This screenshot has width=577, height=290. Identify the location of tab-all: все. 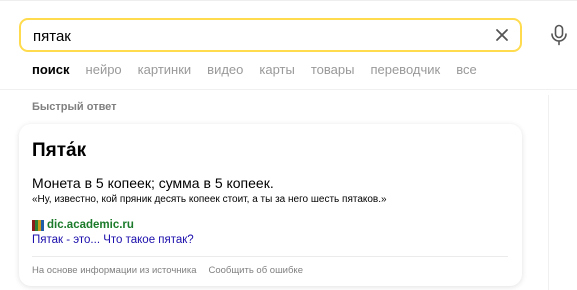
(466, 71).